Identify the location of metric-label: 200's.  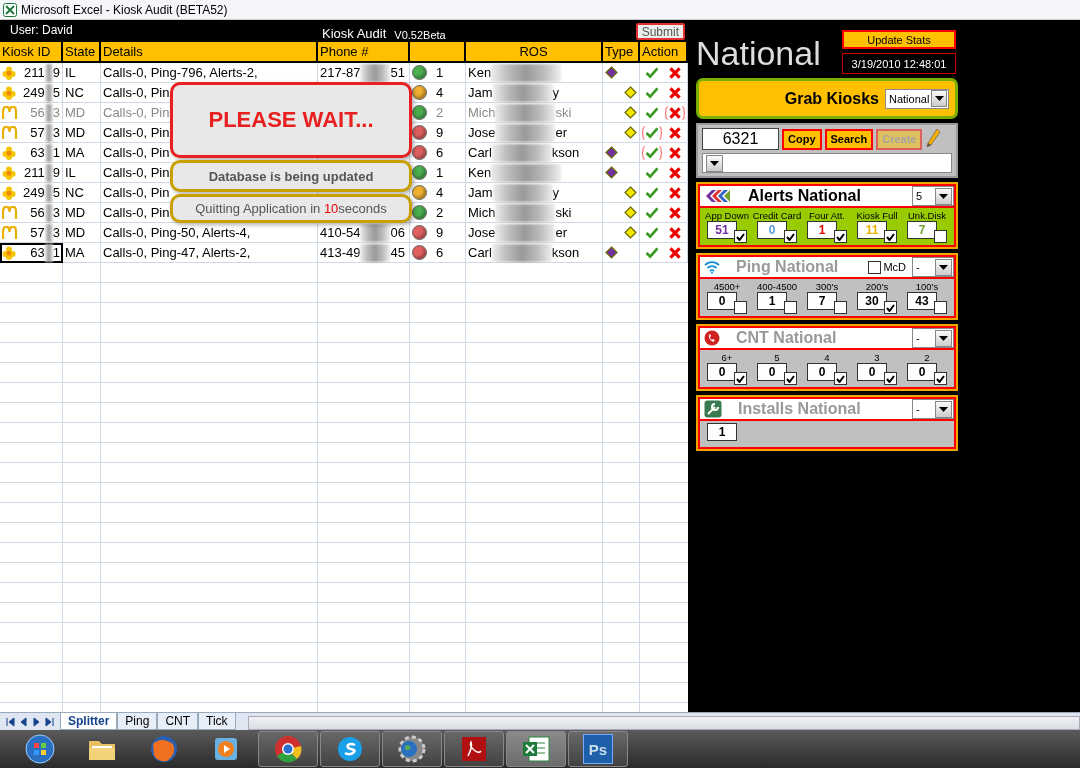
(877, 286).